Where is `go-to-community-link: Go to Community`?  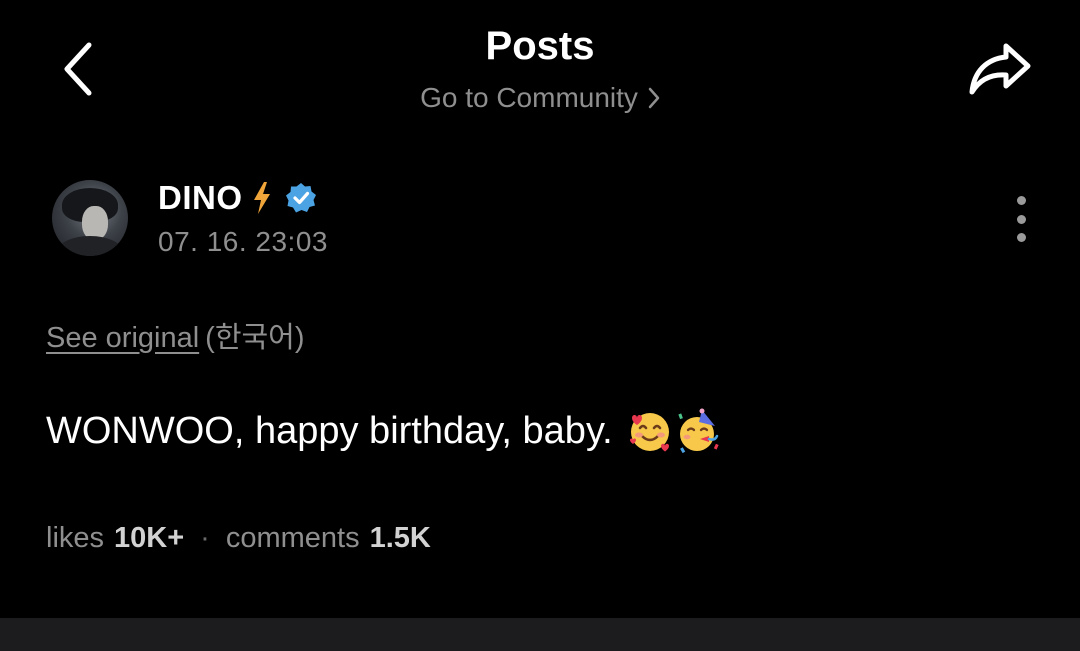
go-to-community-link: Go to Community is located at coordinates (540, 99).